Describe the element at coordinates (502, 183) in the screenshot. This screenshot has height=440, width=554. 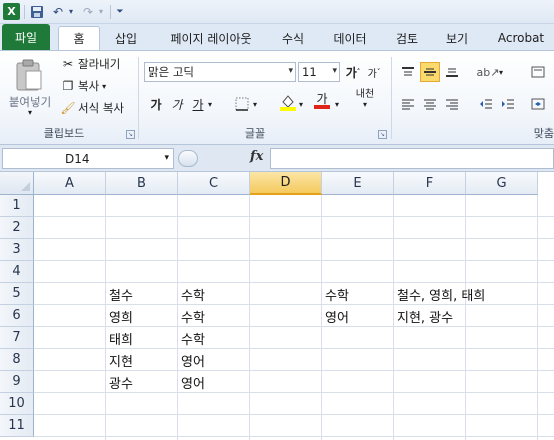
I see `column-header-g: G` at that location.